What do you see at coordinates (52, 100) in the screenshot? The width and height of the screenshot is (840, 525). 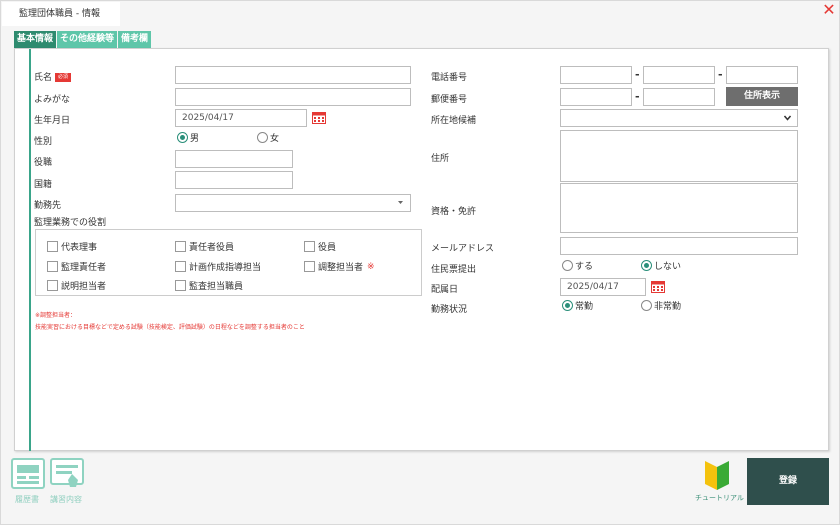 I see `kana-label: よみがな` at bounding box center [52, 100].